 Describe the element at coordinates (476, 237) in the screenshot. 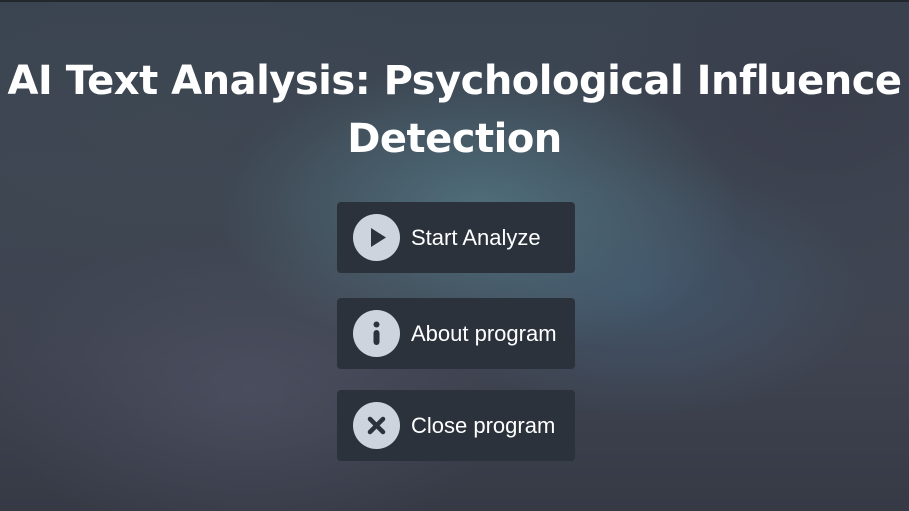

I see `start-analyze-label: Start Analyze` at that location.